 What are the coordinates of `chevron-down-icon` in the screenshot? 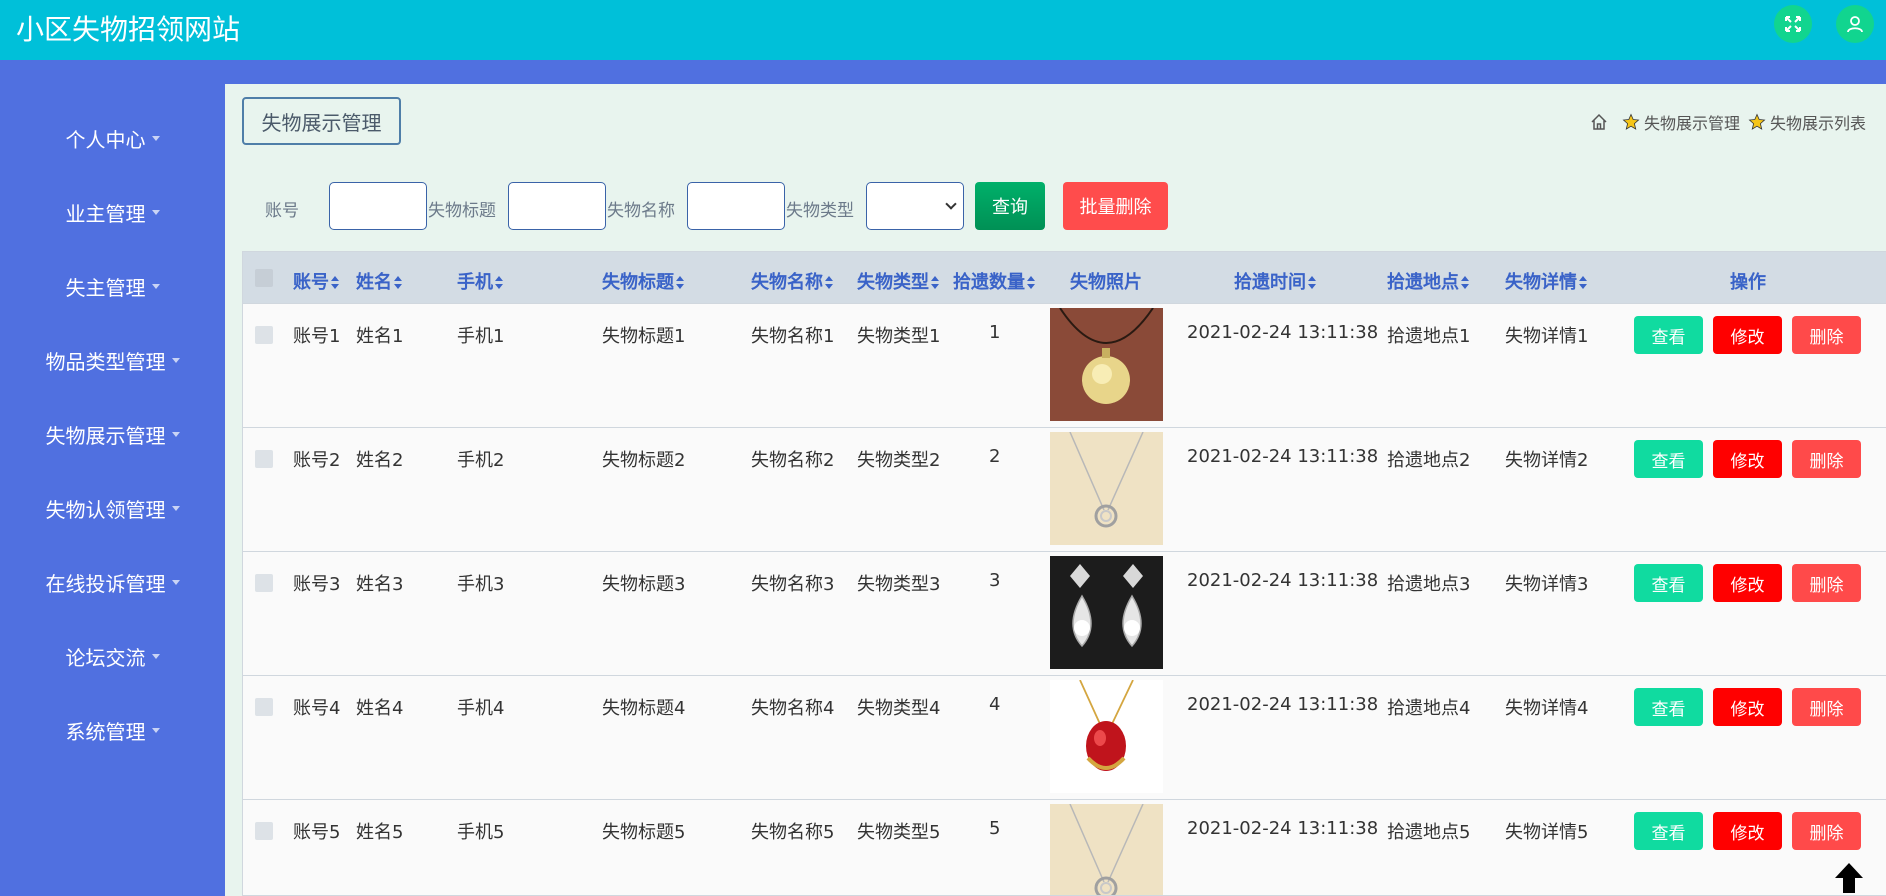 It's located at (951, 204).